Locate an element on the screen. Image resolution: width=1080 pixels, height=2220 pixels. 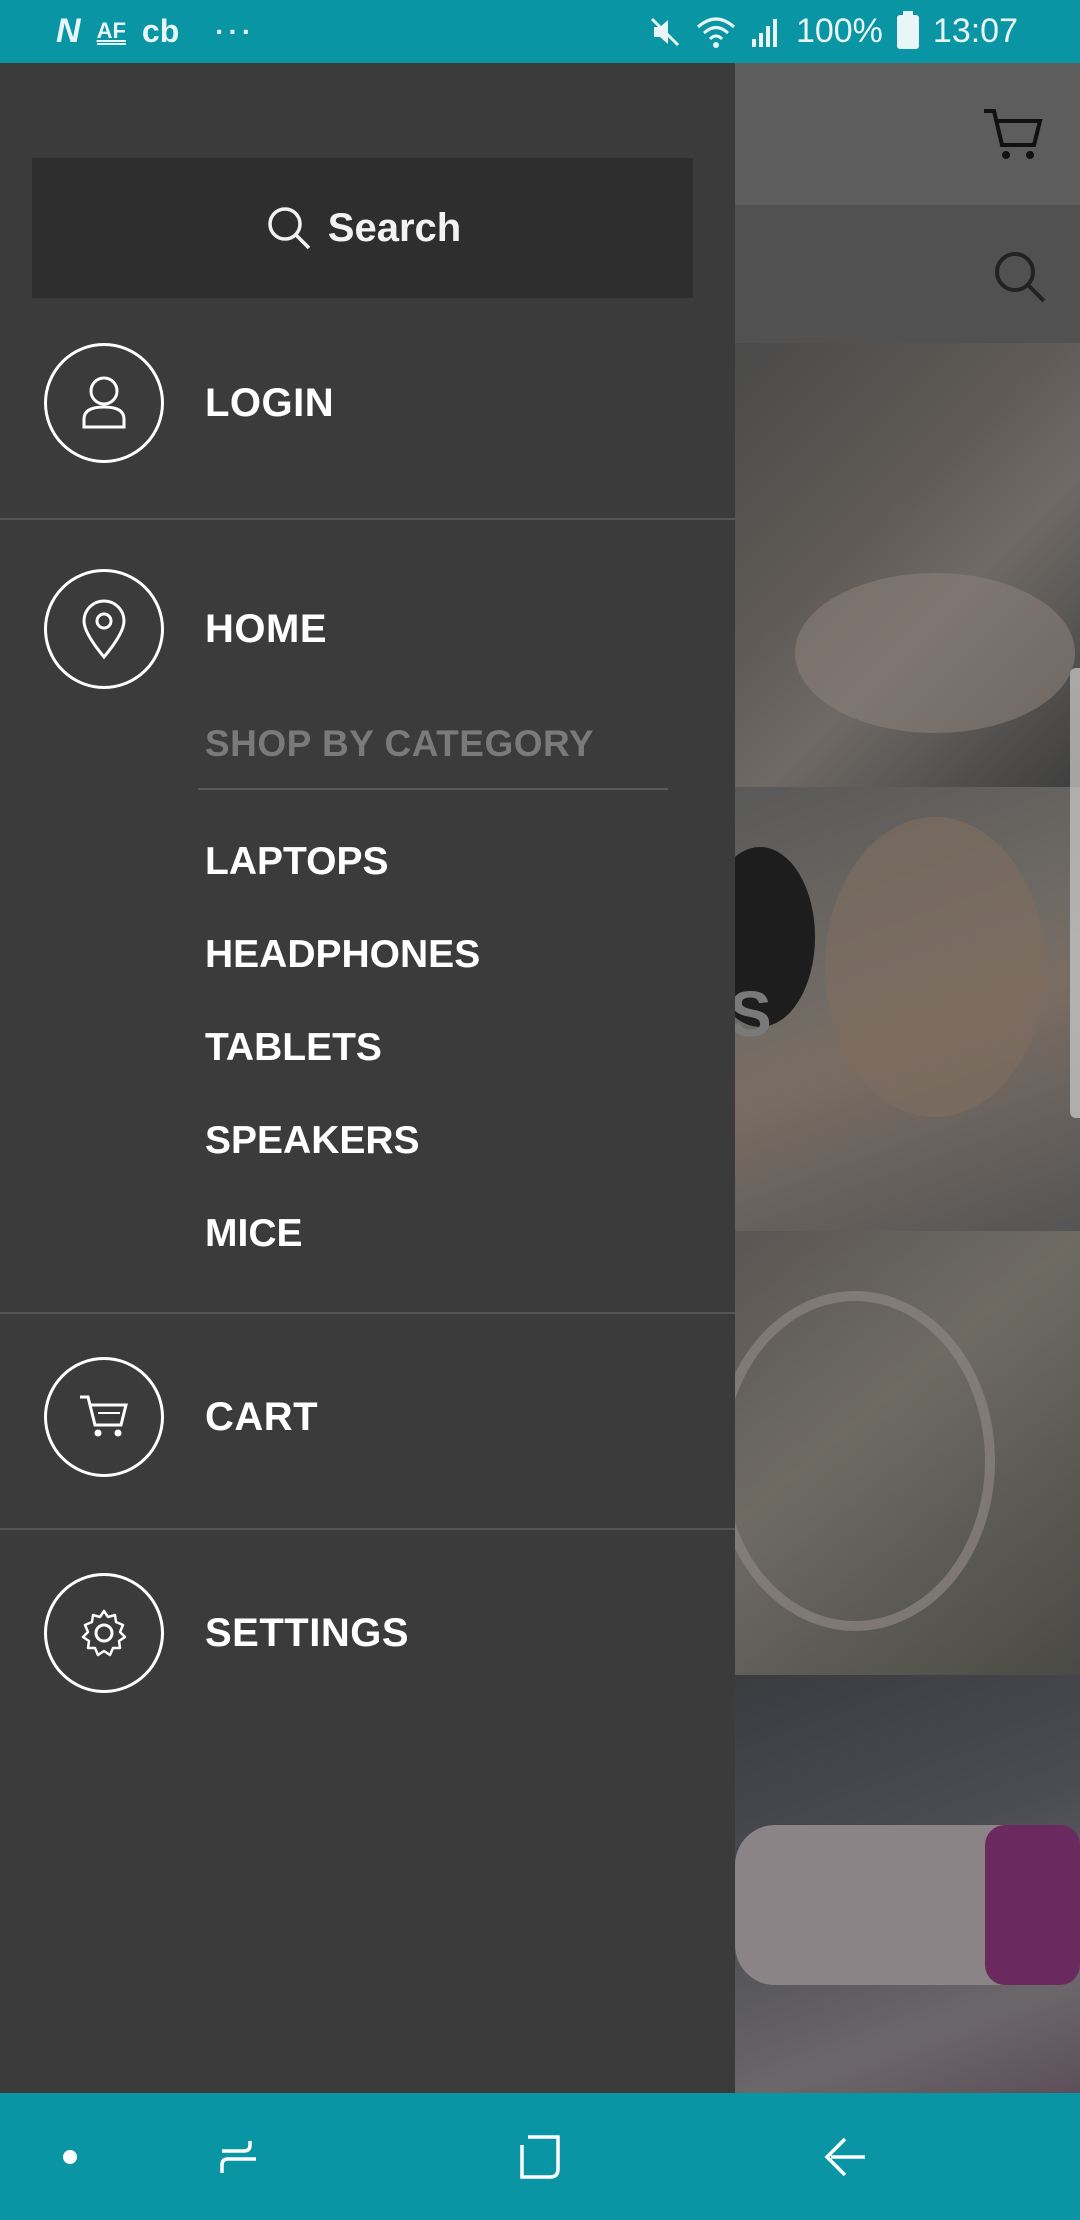
home-square-icon is located at coordinates (540, 2157).